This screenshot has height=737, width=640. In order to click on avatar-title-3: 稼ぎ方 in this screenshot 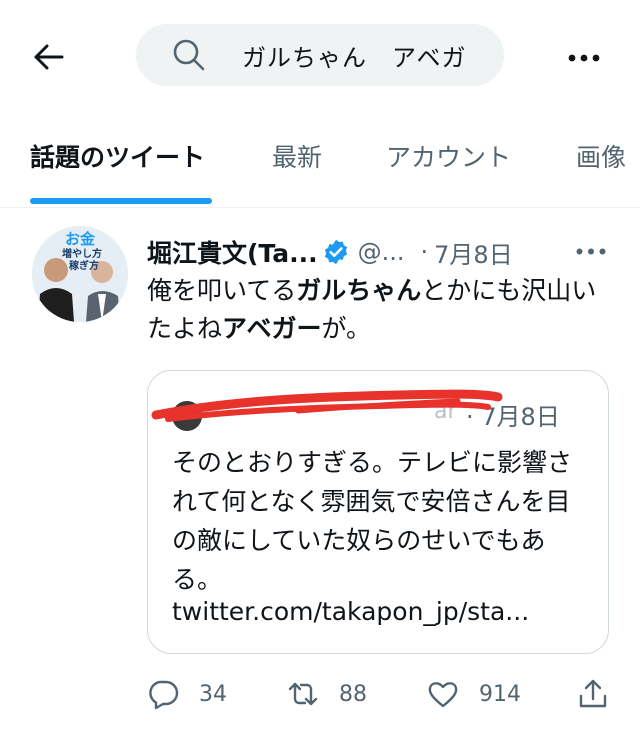, I will do `click(84, 265)`.